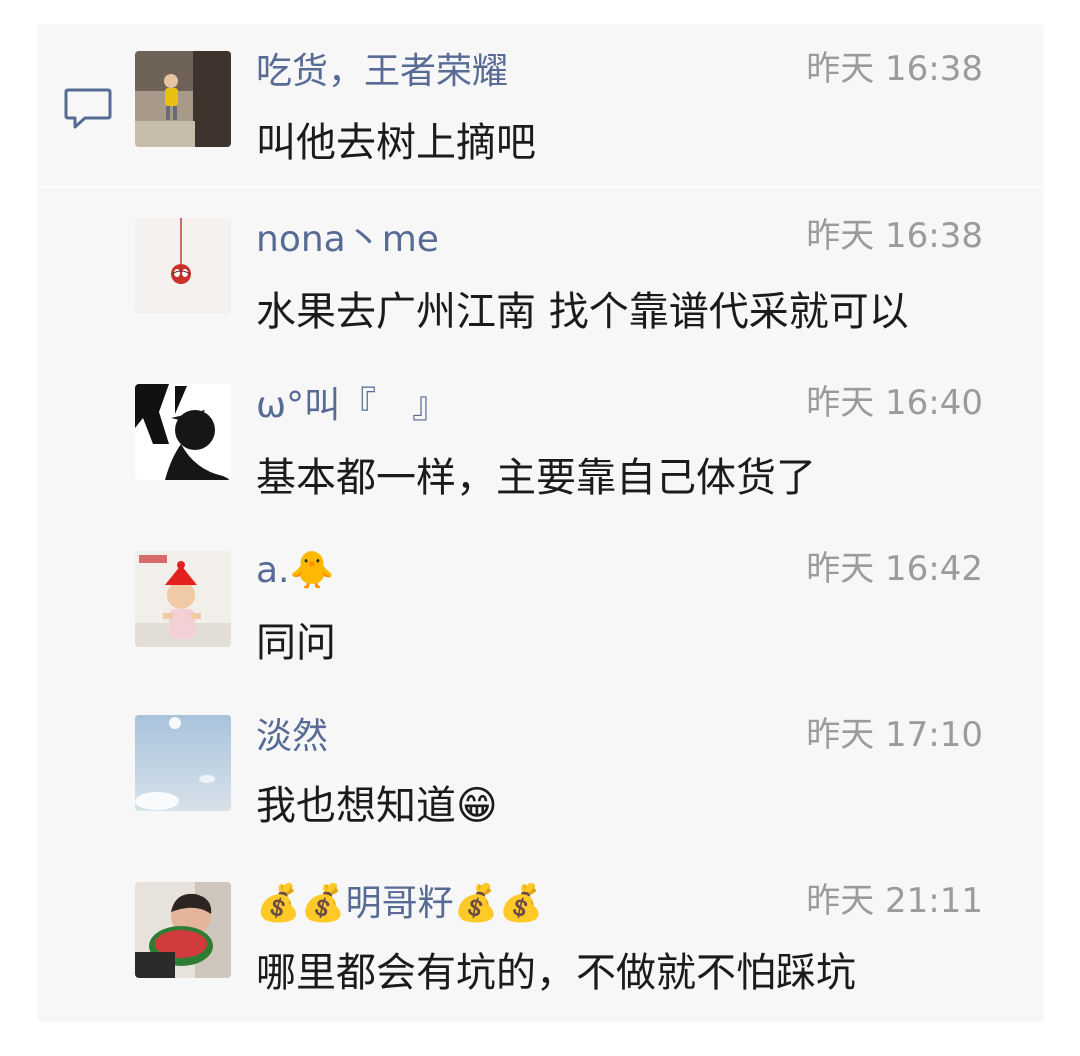 The width and height of the screenshot is (1080, 1056). What do you see at coordinates (894, 403) in the screenshot?
I see `comment-time: 昨天 16:40` at bounding box center [894, 403].